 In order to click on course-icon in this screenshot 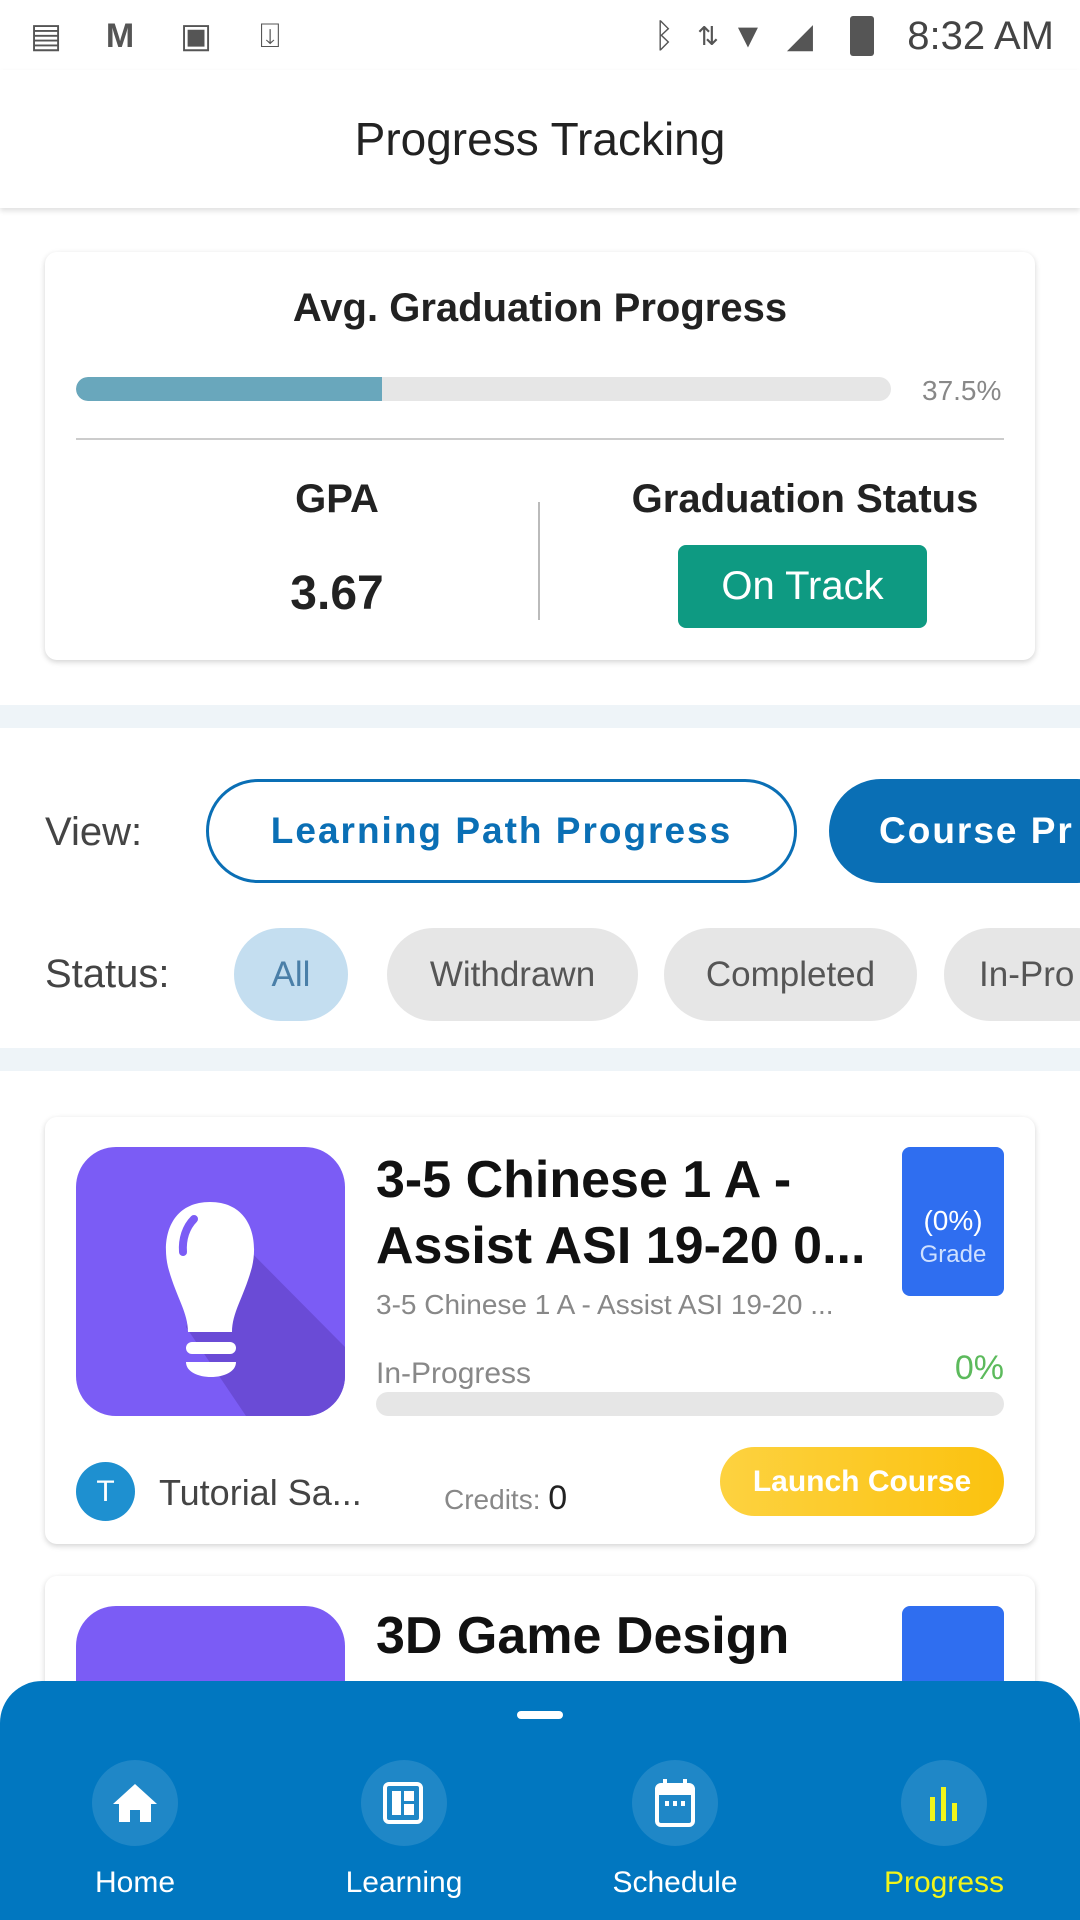, I will do `click(210, 1281)`.